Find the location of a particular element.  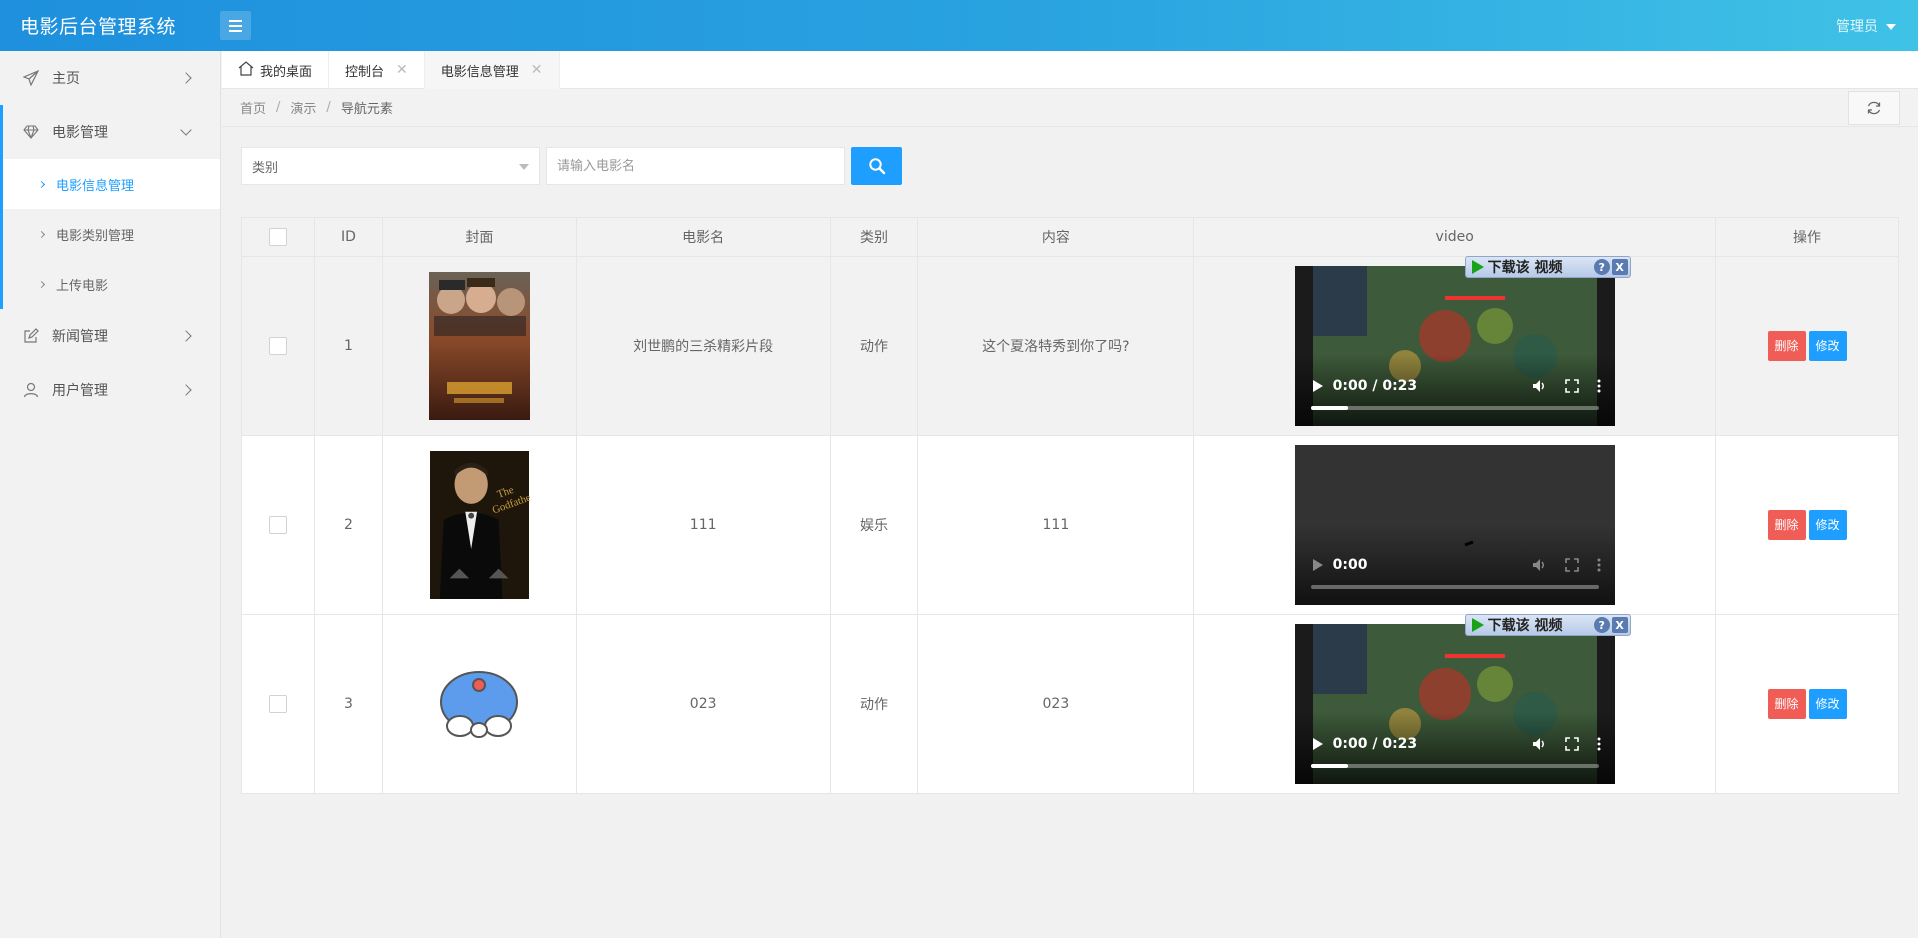

sidebar-subitem-movie-info: 电影信息管理 is located at coordinates (110, 184).